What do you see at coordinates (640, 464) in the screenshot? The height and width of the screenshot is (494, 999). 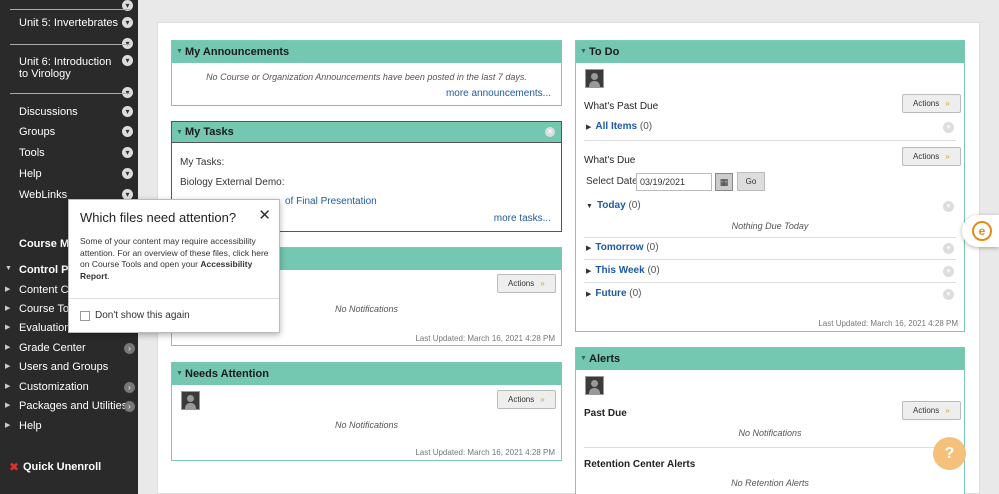 I see `retention-label: Retention Center Alerts` at bounding box center [640, 464].